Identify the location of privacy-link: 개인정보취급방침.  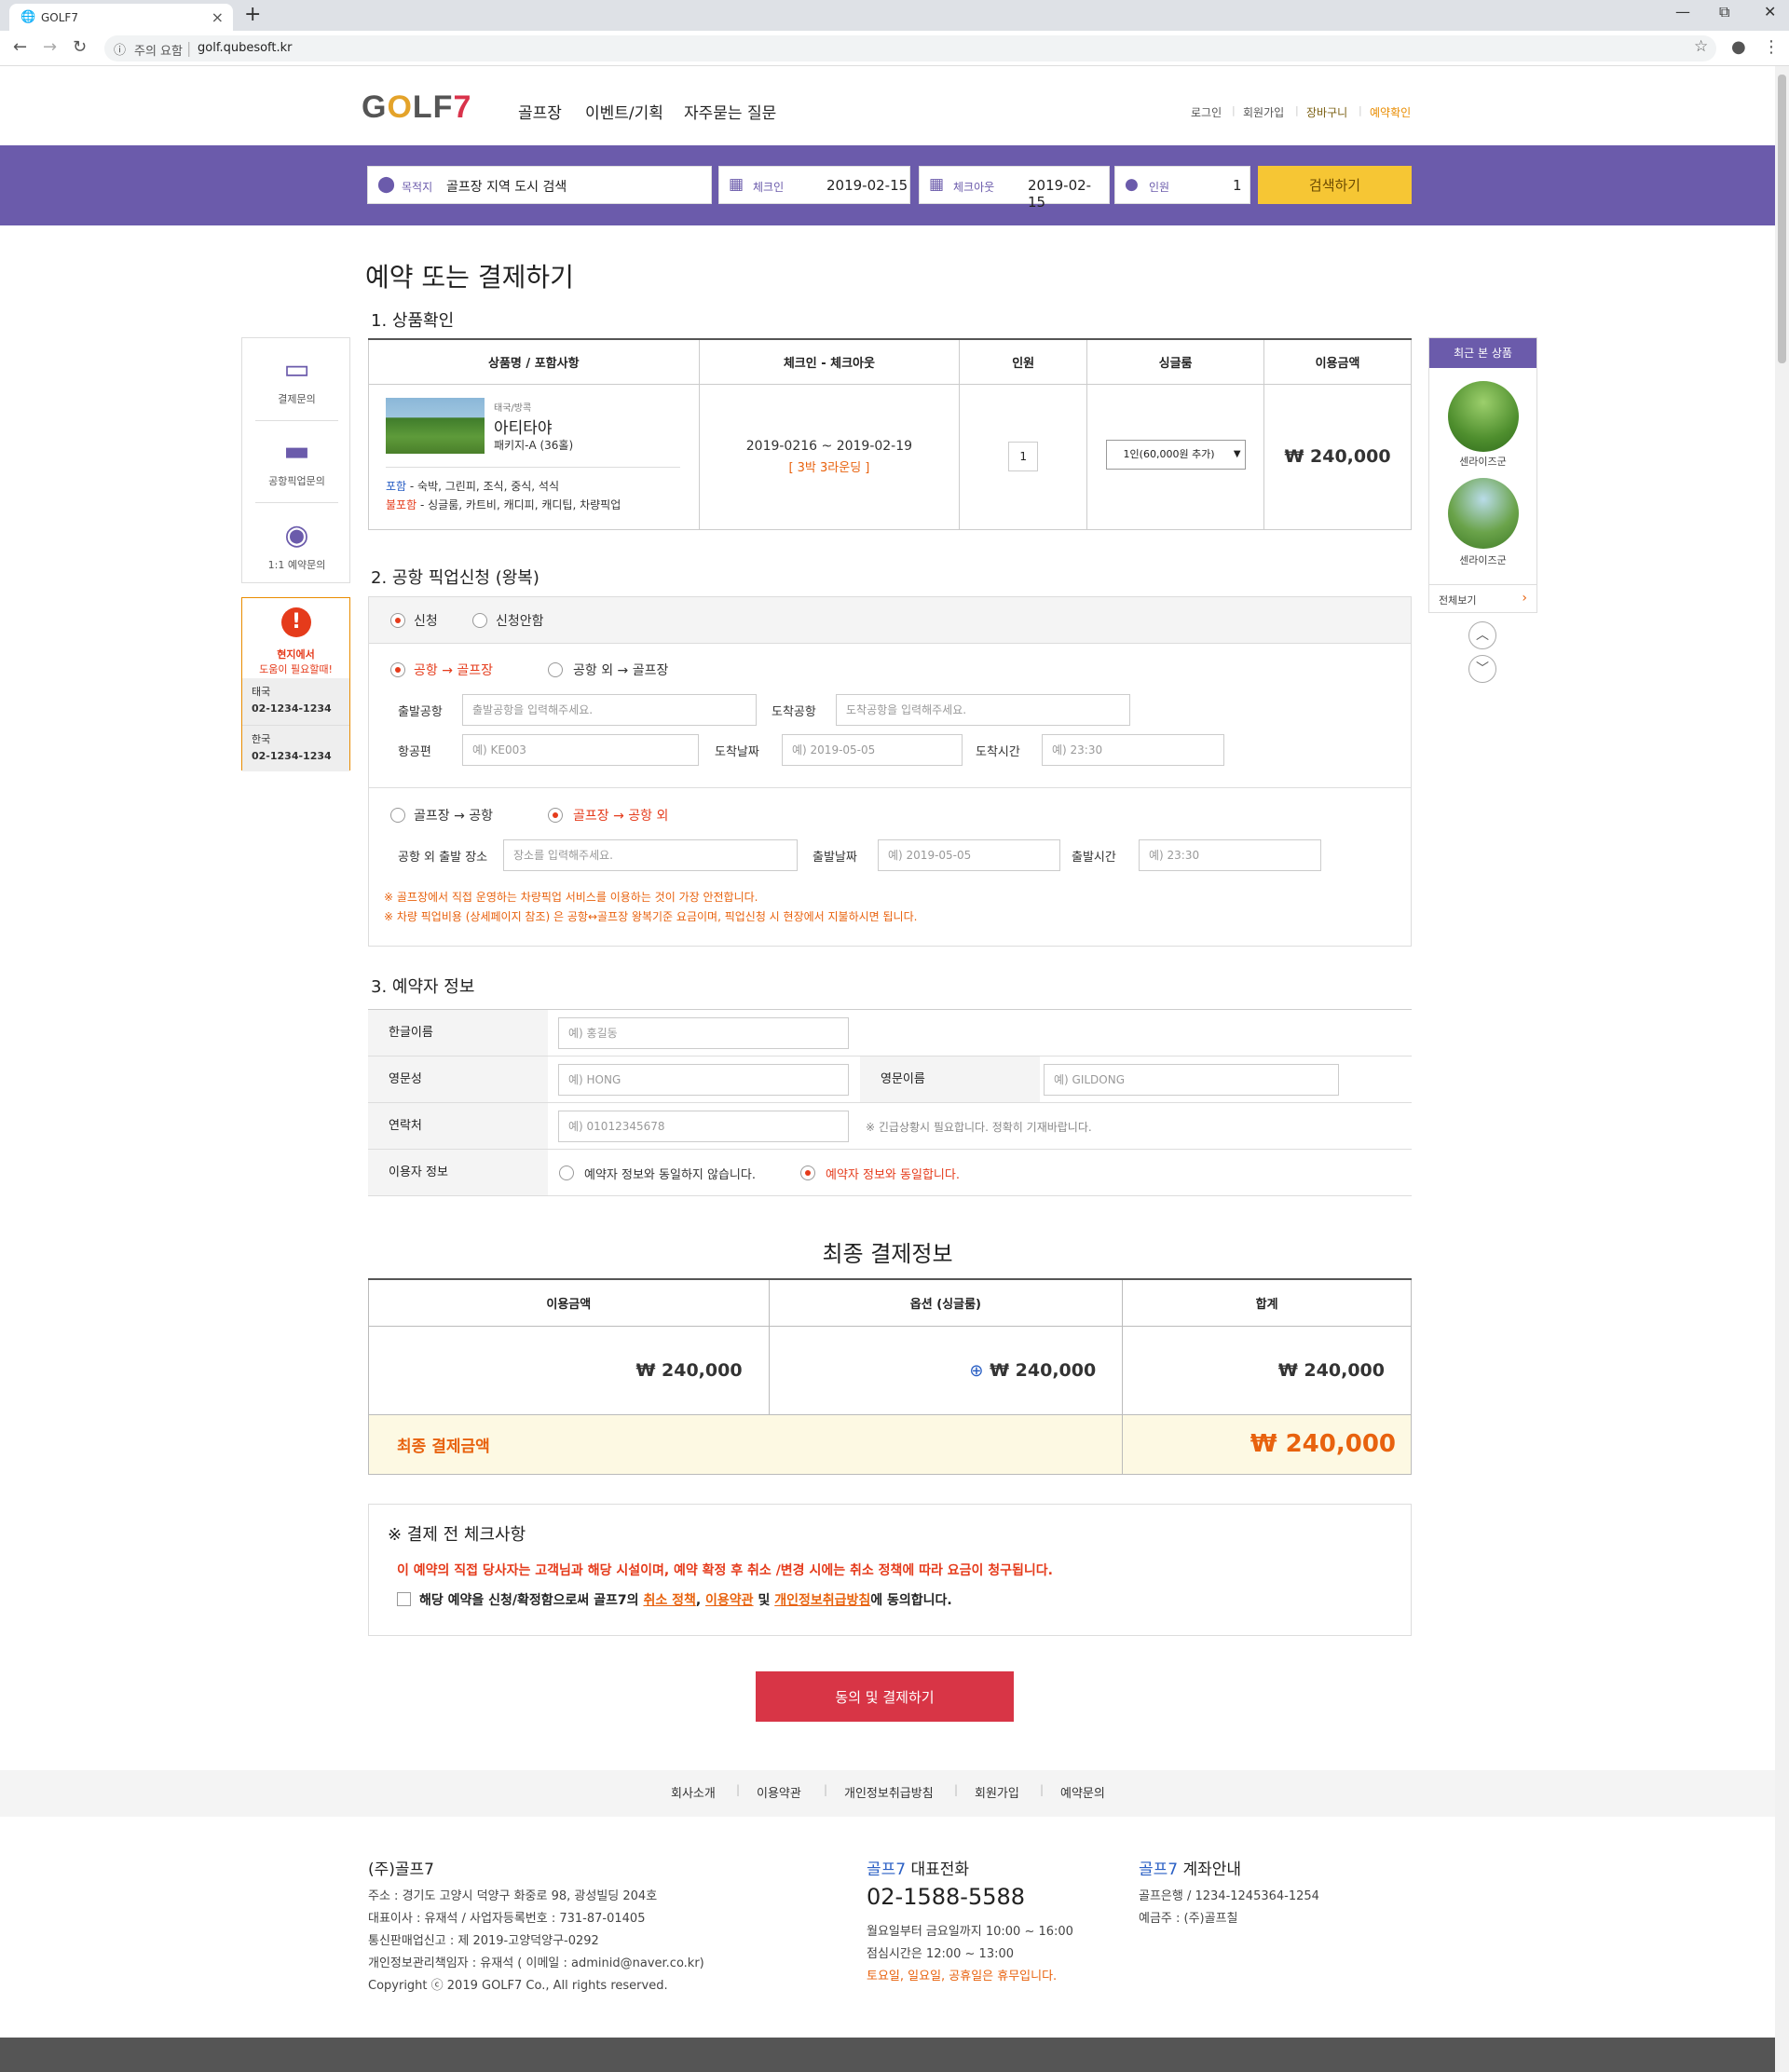
(822, 1600).